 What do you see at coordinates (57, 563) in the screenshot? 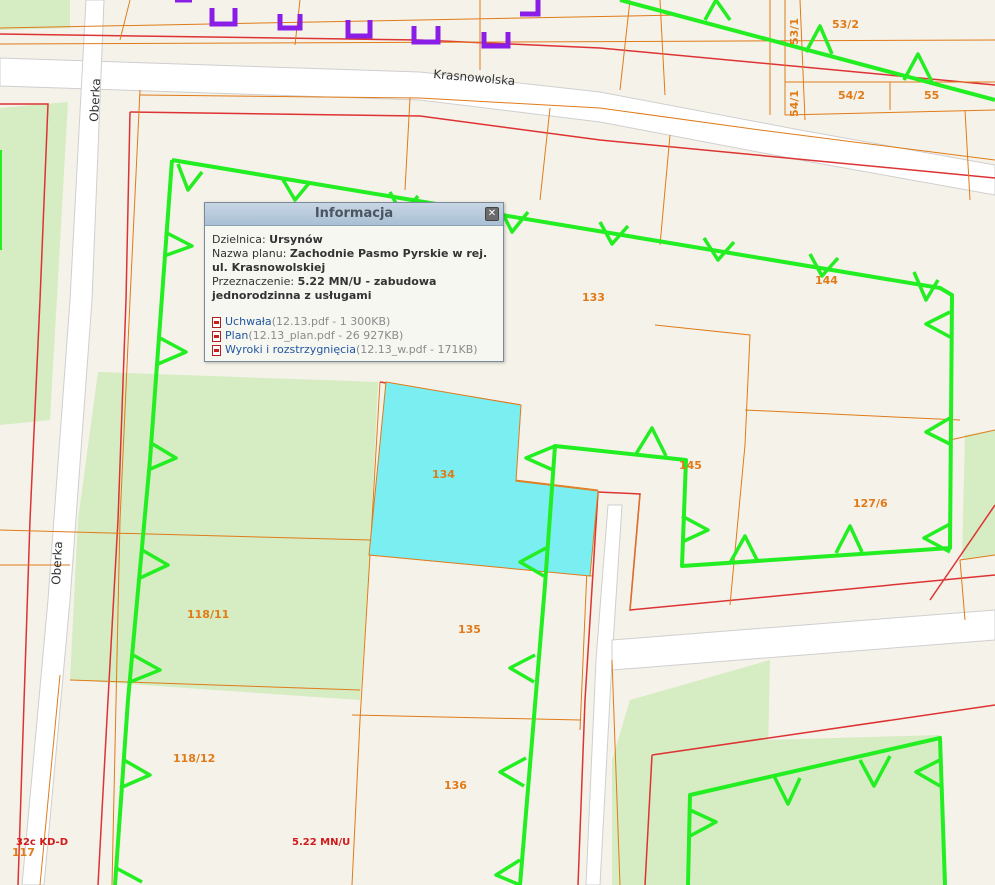
I see `street-label-oberka-bottom: Oberka` at bounding box center [57, 563].